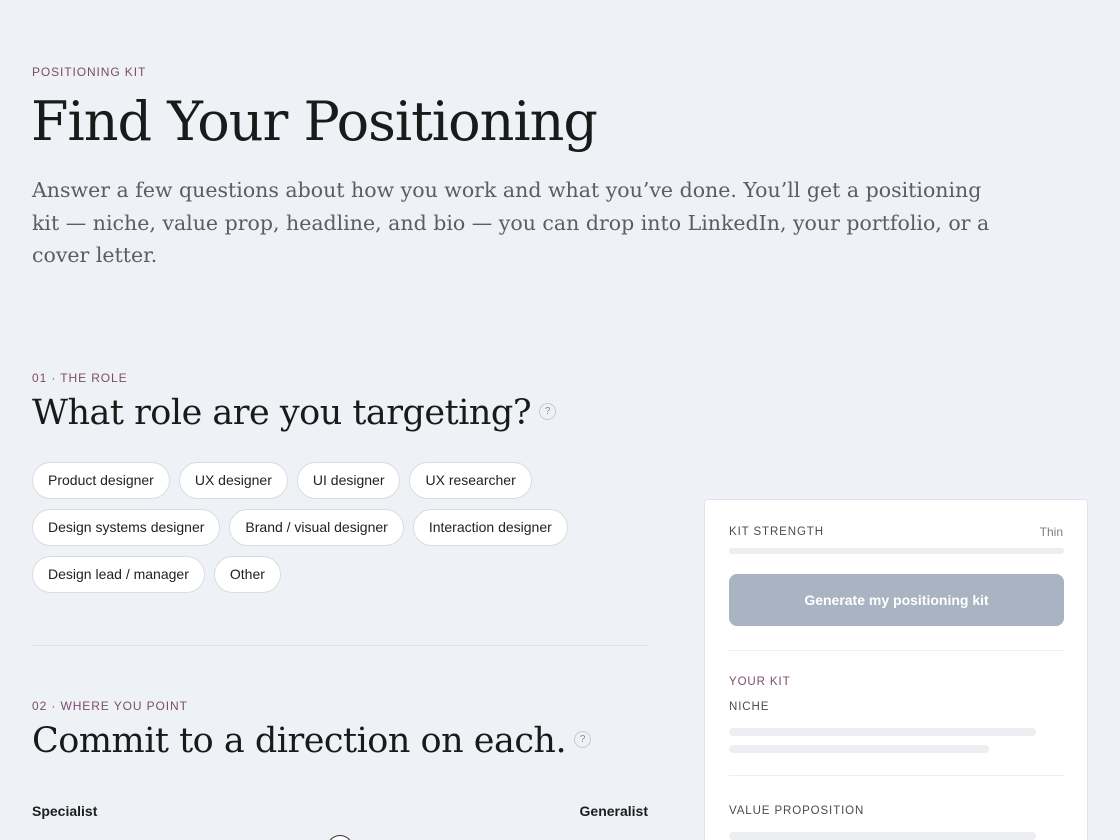  What do you see at coordinates (126, 527) in the screenshot?
I see `role-chip-design-systems-designer: Design systems designer` at bounding box center [126, 527].